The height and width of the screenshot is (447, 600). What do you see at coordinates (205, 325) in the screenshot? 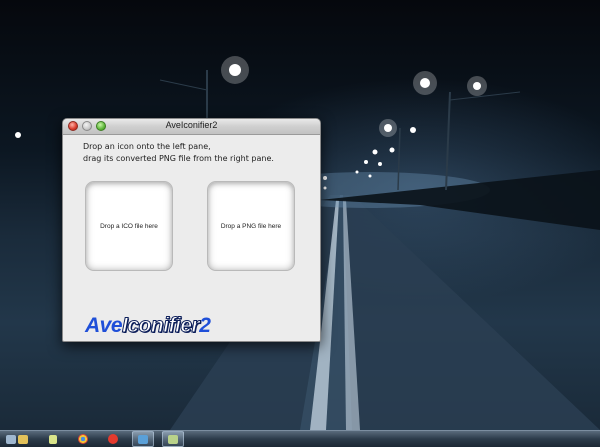
I see `logo-part-2: 2` at bounding box center [205, 325].